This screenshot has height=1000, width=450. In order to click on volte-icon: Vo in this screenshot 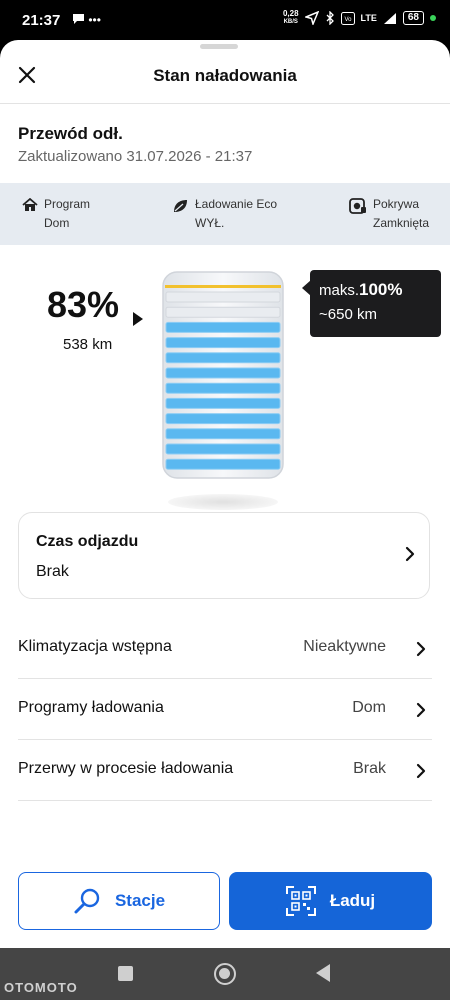, I will do `click(347, 18)`.